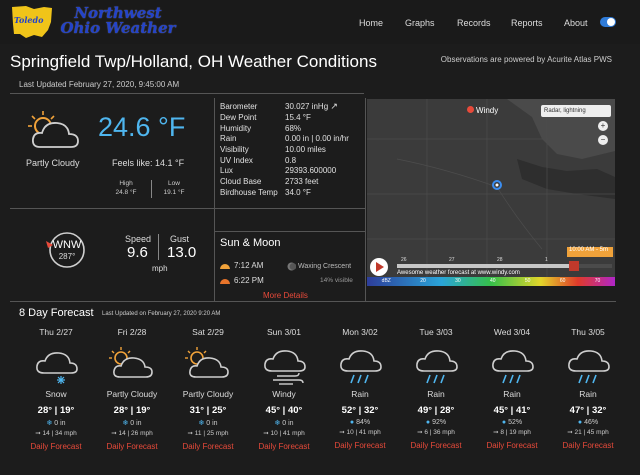 This screenshot has width=640, height=475. I want to click on forecast-low: 32°, so click(599, 410).